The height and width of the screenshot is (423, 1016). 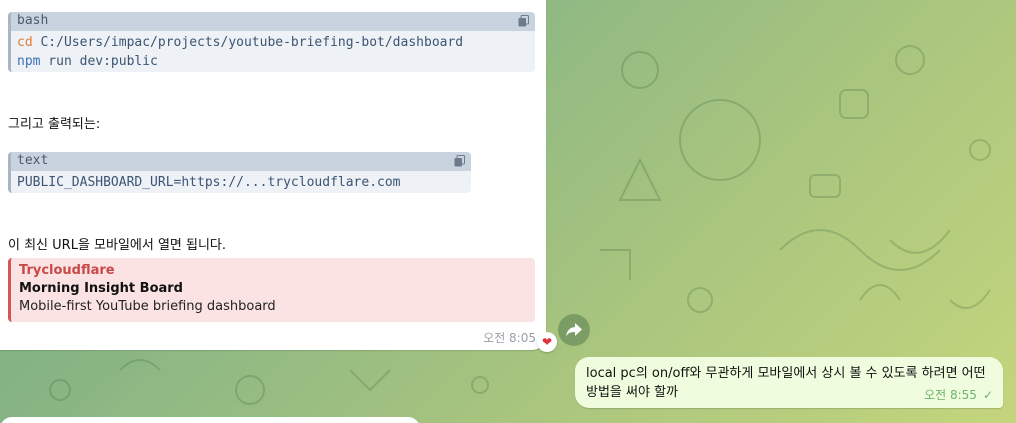 I want to click on read-check-icon: ✓, so click(x=987, y=394).